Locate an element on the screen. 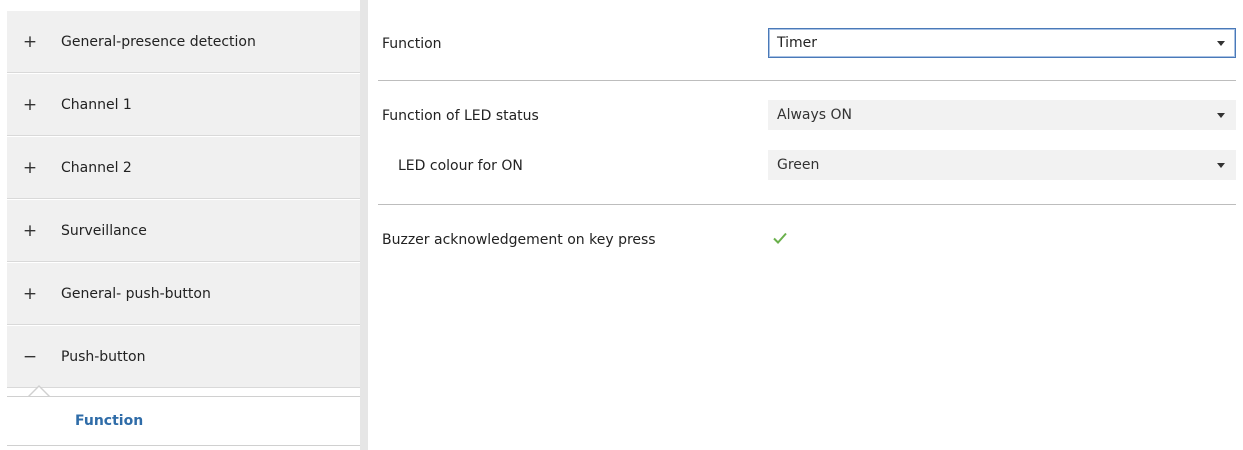 This screenshot has width=1243, height=450. collapse-icon: − is located at coordinates (27, 357).